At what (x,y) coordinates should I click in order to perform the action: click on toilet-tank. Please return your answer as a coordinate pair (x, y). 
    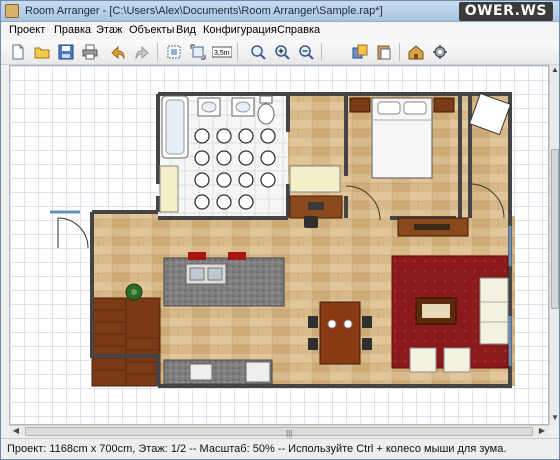
    Looking at the image, I should click on (266, 99).